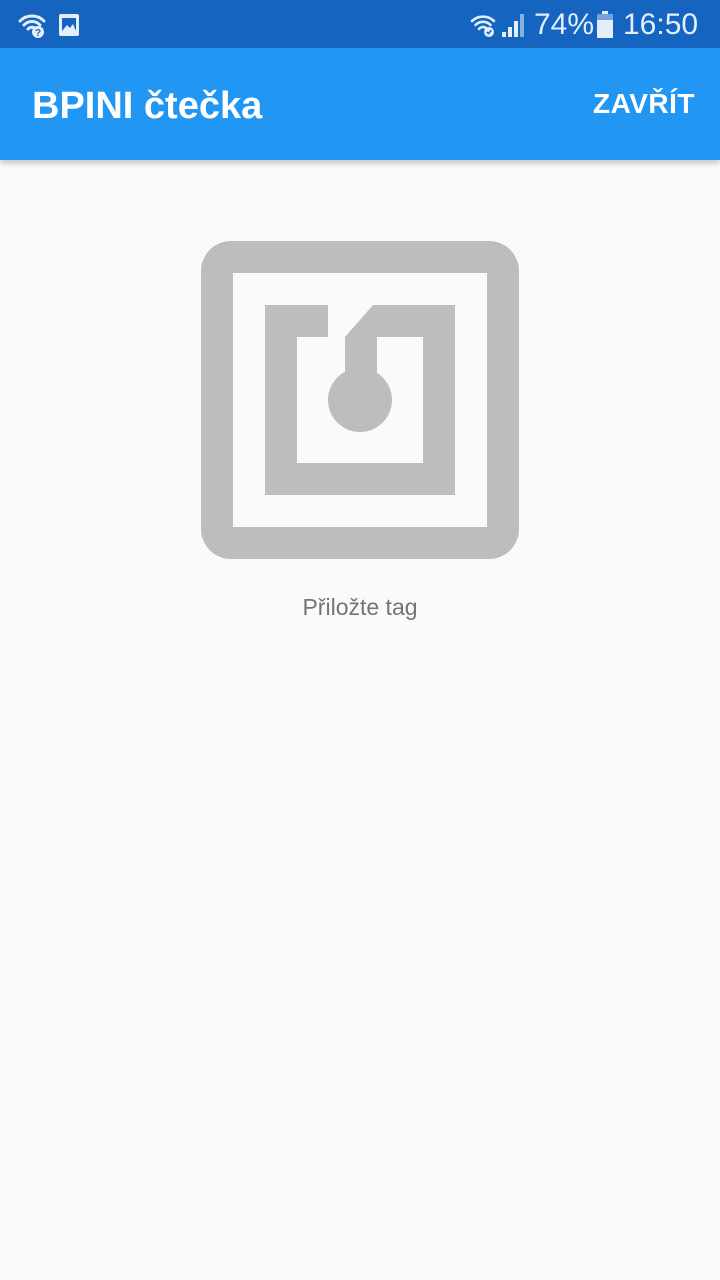  I want to click on clock: 16:50, so click(661, 24).